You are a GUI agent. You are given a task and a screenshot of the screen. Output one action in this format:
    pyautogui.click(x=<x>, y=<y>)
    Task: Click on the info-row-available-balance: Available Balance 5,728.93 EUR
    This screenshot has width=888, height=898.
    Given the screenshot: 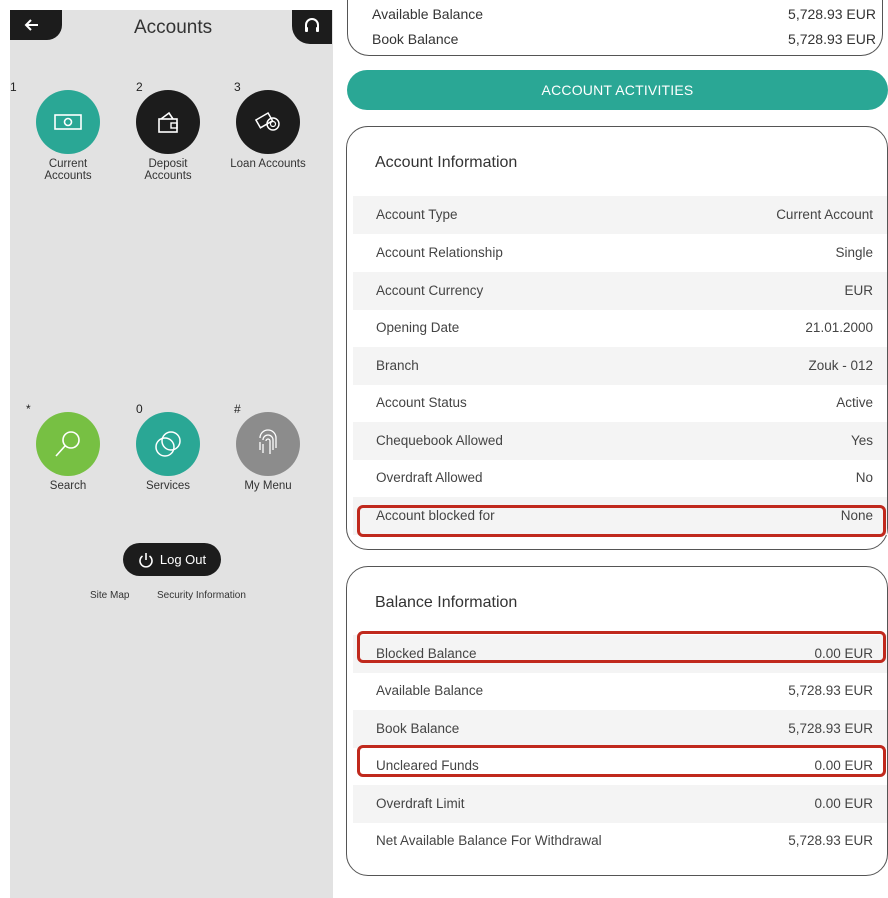 What is the action you would take?
    pyautogui.click(x=620, y=691)
    